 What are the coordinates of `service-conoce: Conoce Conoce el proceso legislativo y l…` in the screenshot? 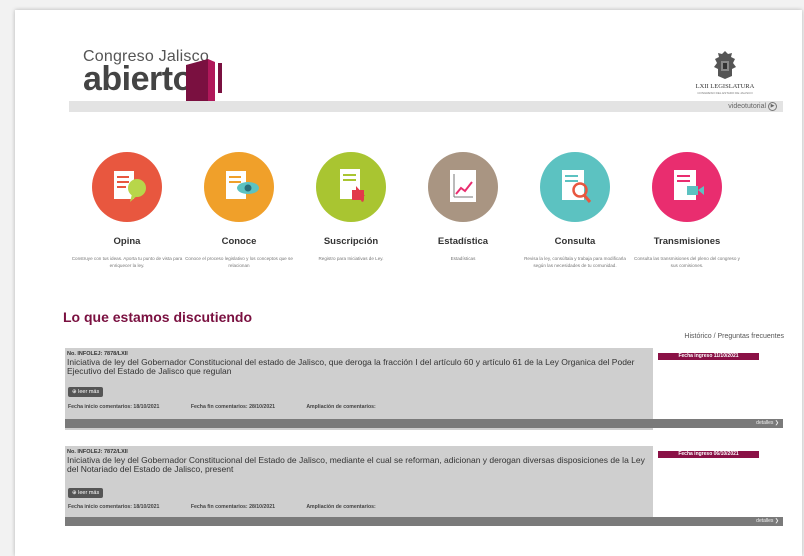 It's located at (239, 210).